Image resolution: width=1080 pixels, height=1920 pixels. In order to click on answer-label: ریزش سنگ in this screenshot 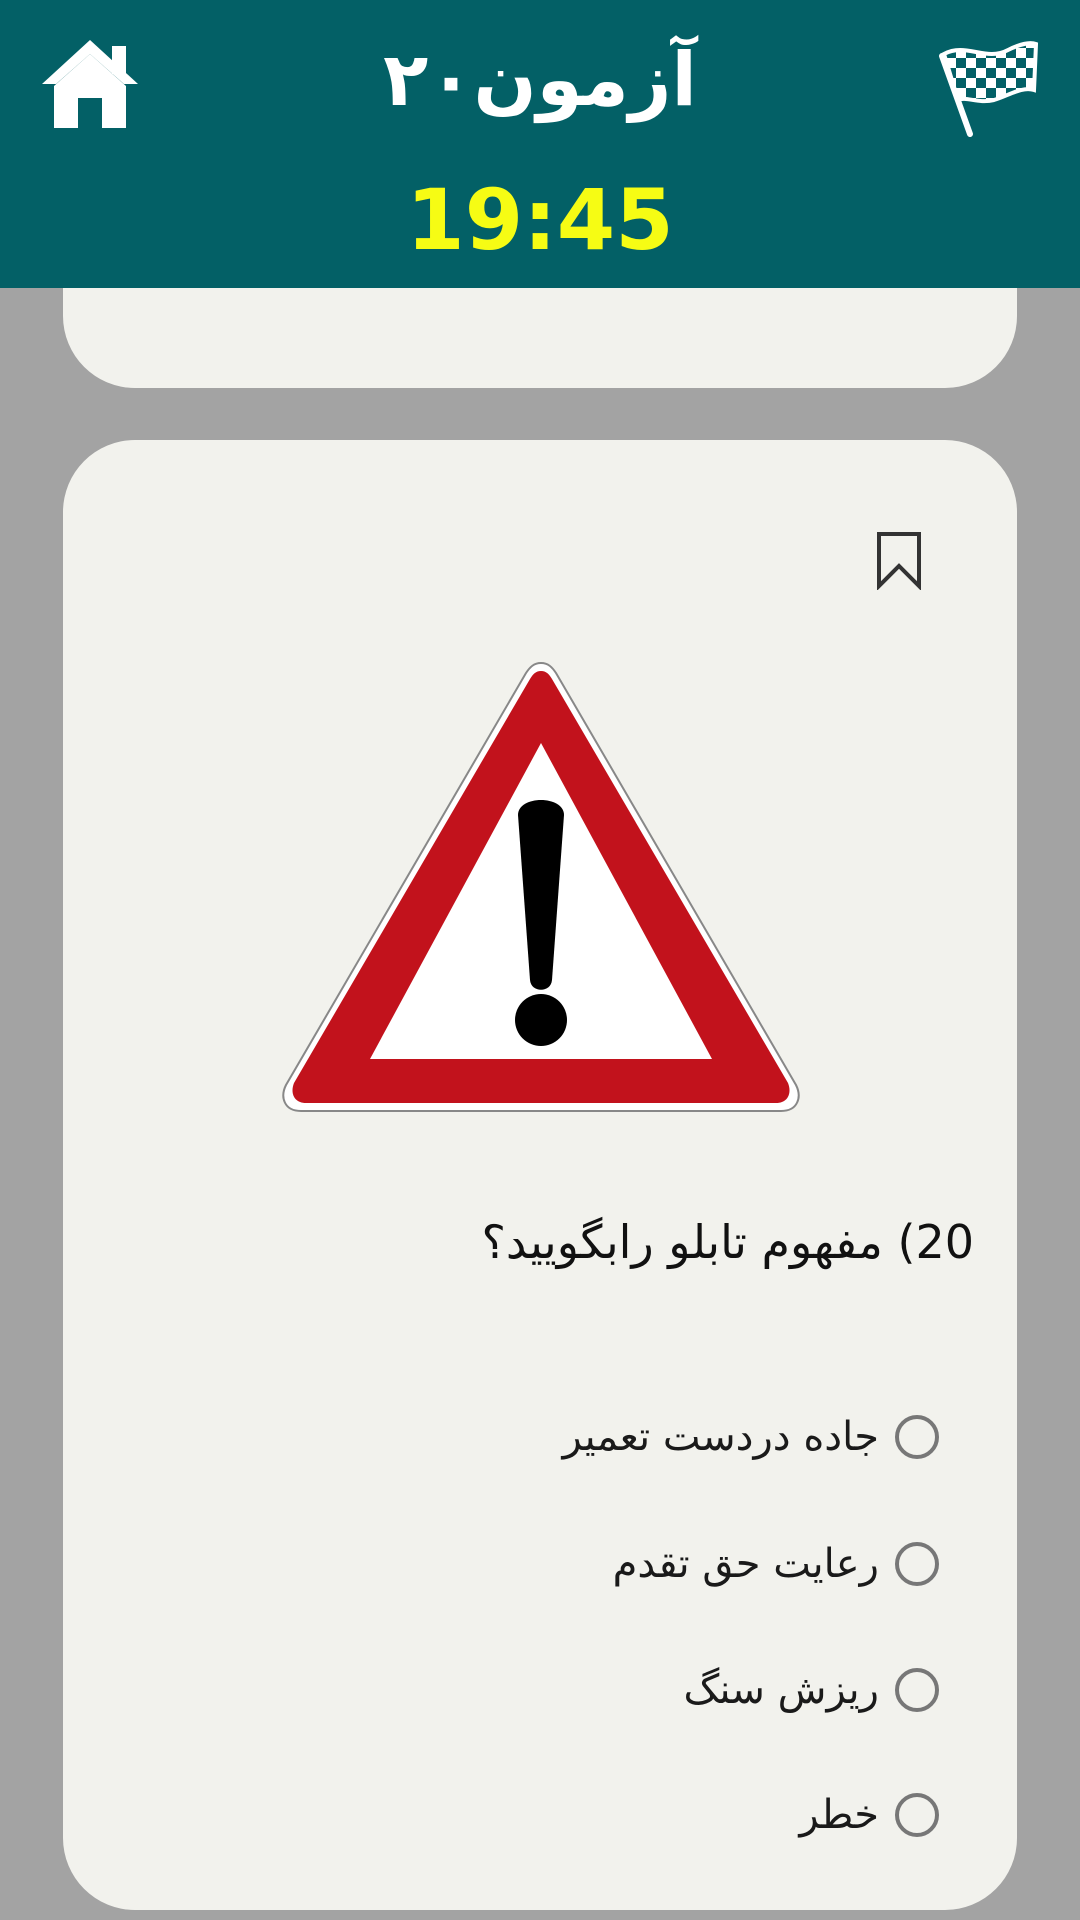, I will do `click(781, 1690)`.